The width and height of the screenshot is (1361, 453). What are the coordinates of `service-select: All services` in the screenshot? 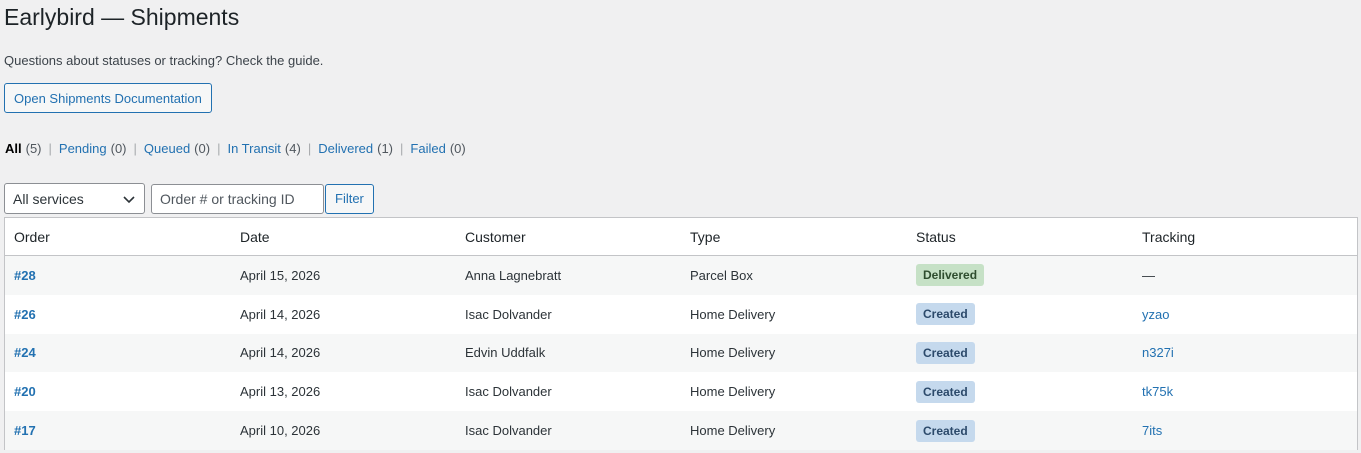 It's located at (74, 198).